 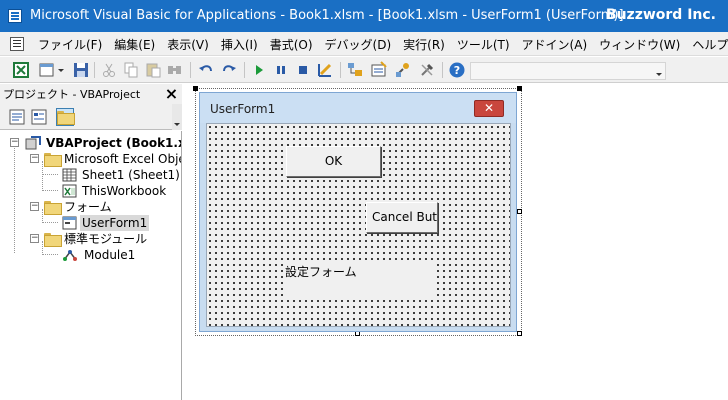 What do you see at coordinates (660, 15) in the screenshot?
I see `brand-label: Buzzword Inc.` at bounding box center [660, 15].